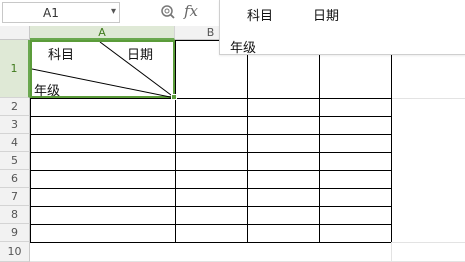 The width and height of the screenshot is (465, 262). I want to click on cell-a1-grade: 年级, so click(47, 91).